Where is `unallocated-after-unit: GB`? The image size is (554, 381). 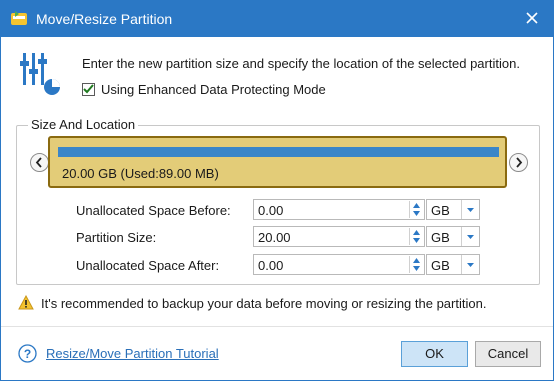
unallocated-after-unit: GB is located at coordinates (440, 265).